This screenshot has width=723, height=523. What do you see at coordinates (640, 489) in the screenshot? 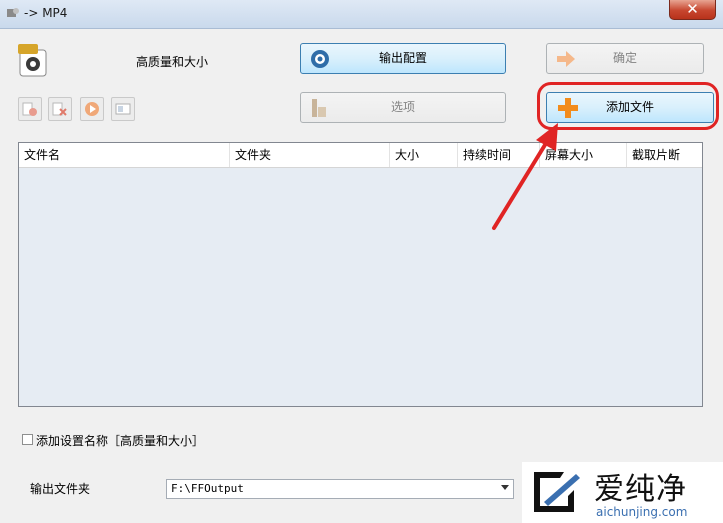
I see `watermark-title: 爱纯净` at bounding box center [640, 489].